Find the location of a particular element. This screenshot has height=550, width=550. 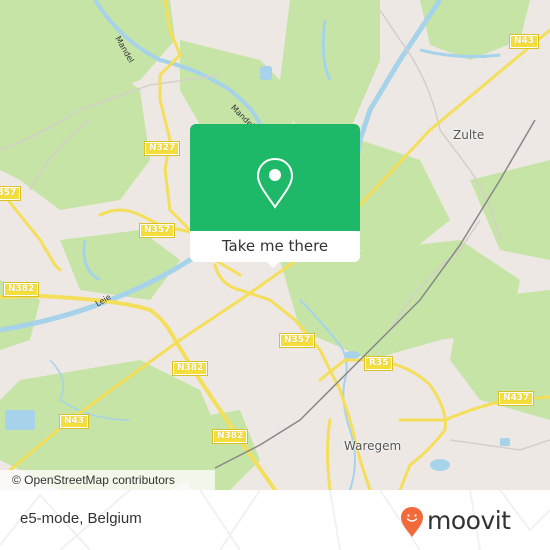

location-popup: Take me there is located at coordinates (275, 196).